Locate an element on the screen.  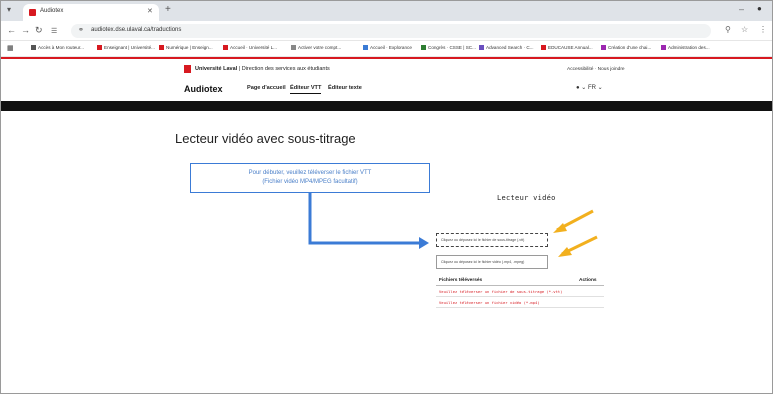
blue-arrowhead is located at coordinates (424, 243).